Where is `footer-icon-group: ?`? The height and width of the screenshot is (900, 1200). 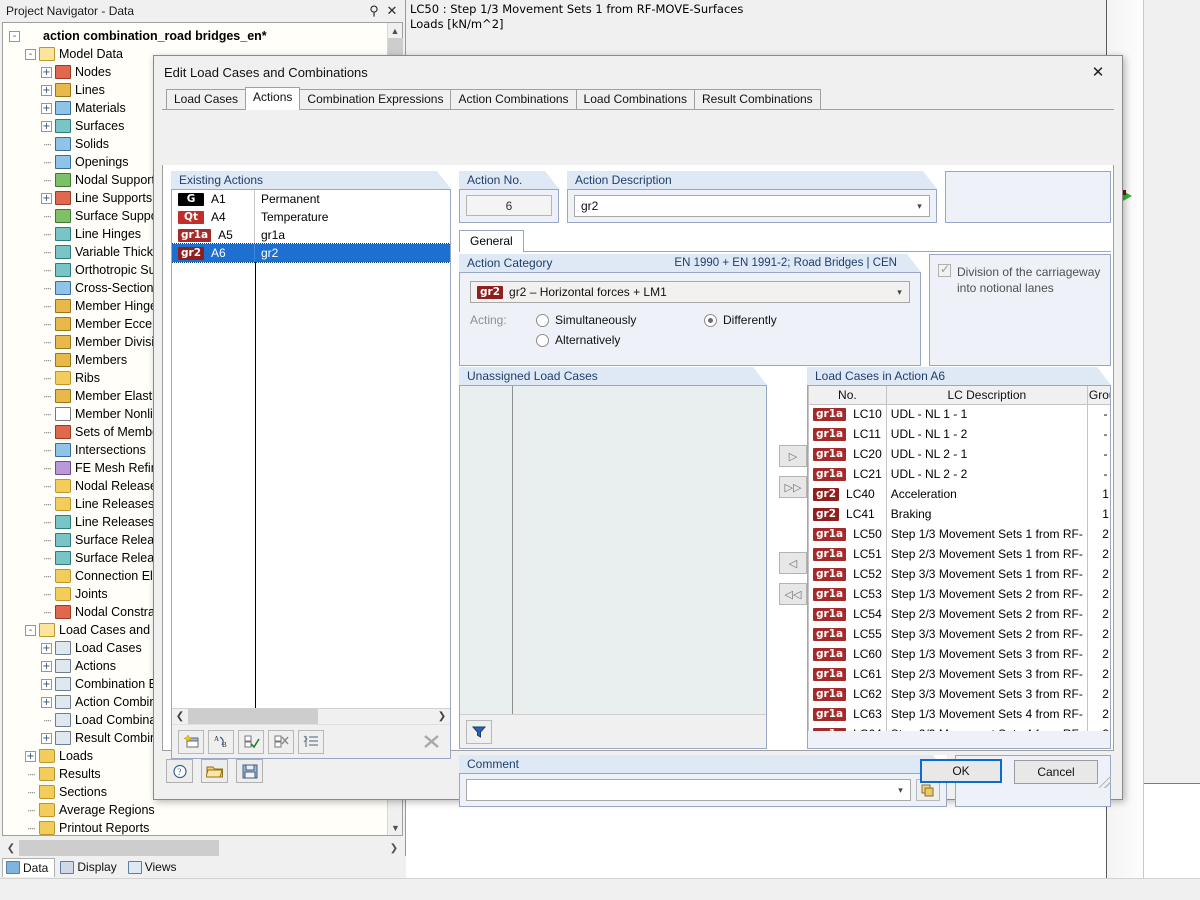 footer-icon-group: ? is located at coordinates (214, 771).